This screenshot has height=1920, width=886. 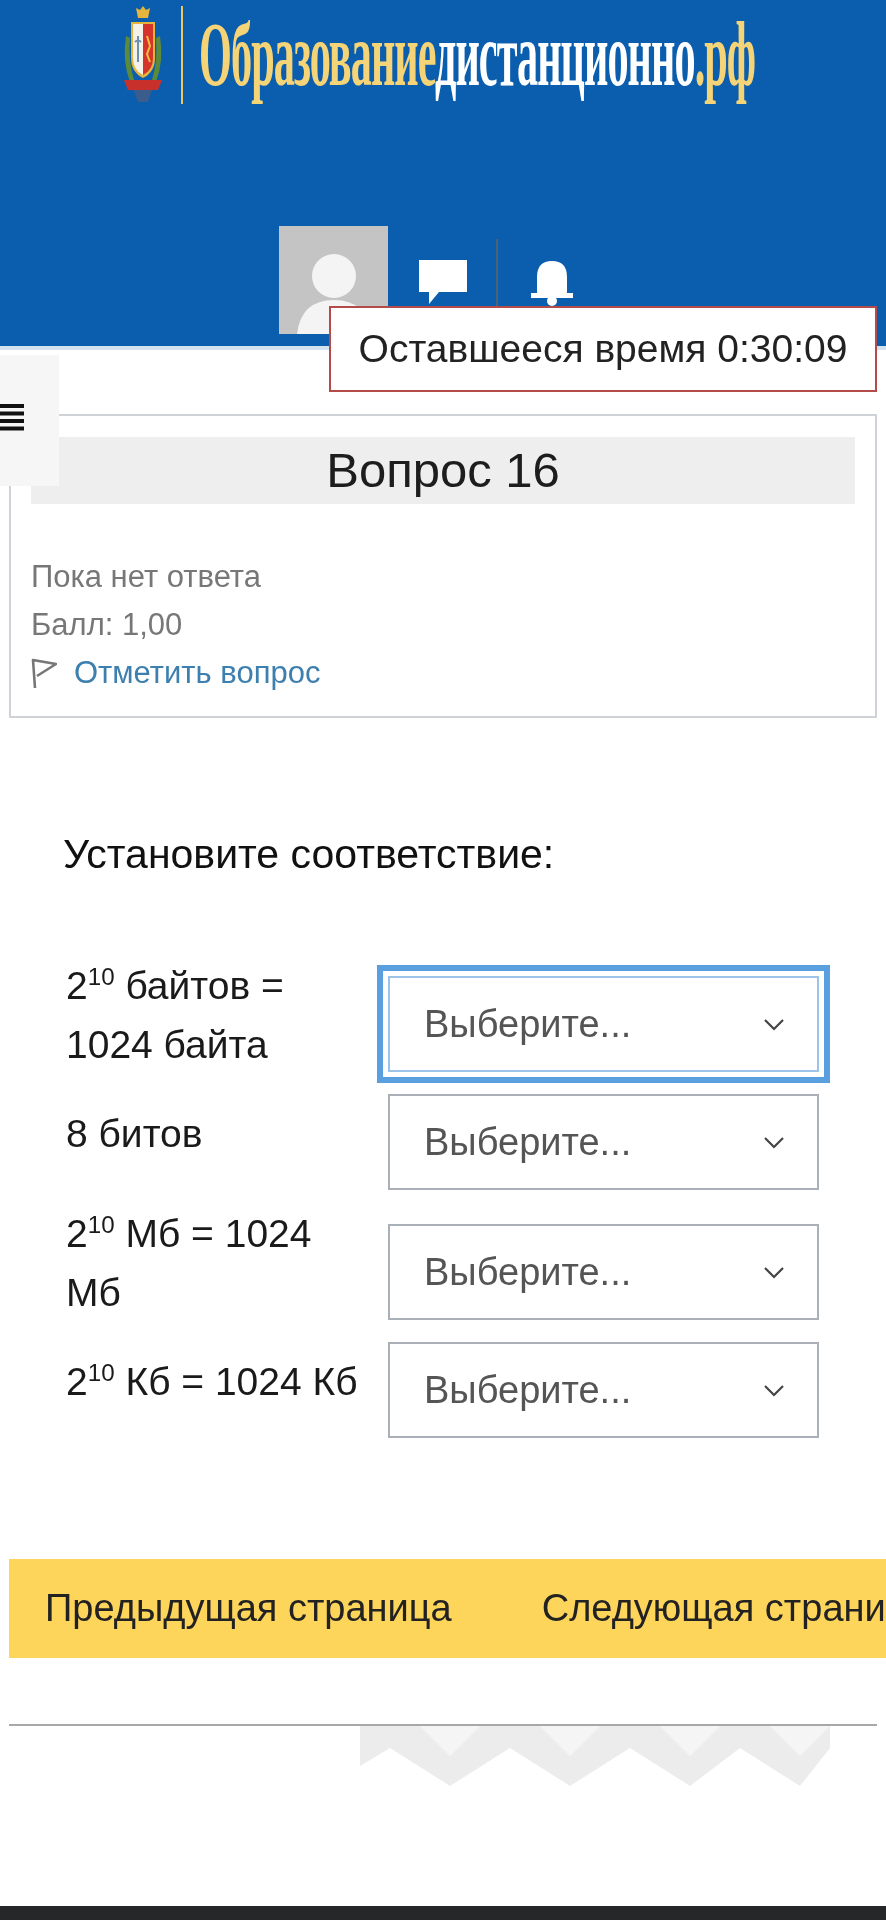 What do you see at coordinates (175, 1014) in the screenshot?
I see `matching-item-label: 2$^{10}$ байтов = 1024 байта` at bounding box center [175, 1014].